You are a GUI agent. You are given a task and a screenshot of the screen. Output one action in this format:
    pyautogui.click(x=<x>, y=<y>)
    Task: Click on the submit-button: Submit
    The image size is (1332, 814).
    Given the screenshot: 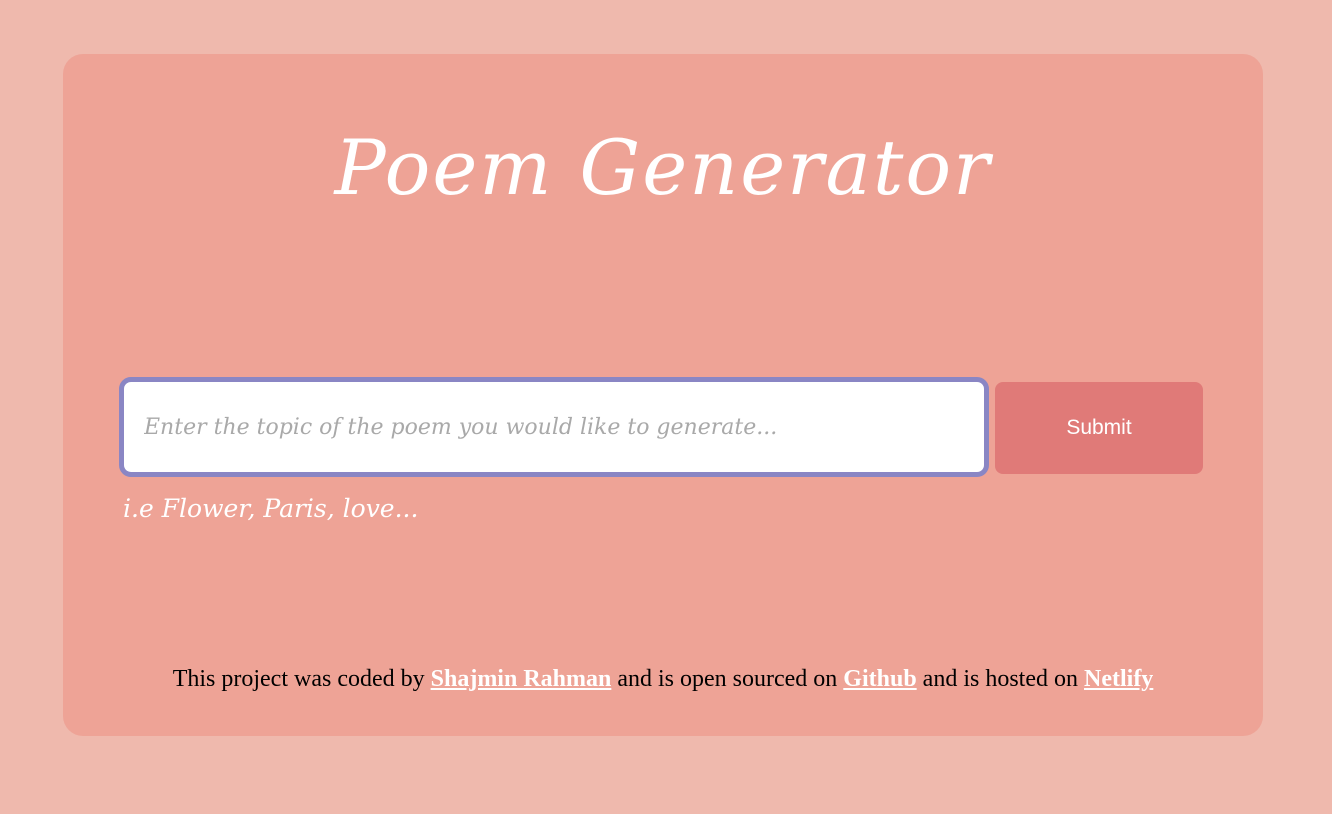 What is the action you would take?
    pyautogui.click(x=1099, y=428)
    